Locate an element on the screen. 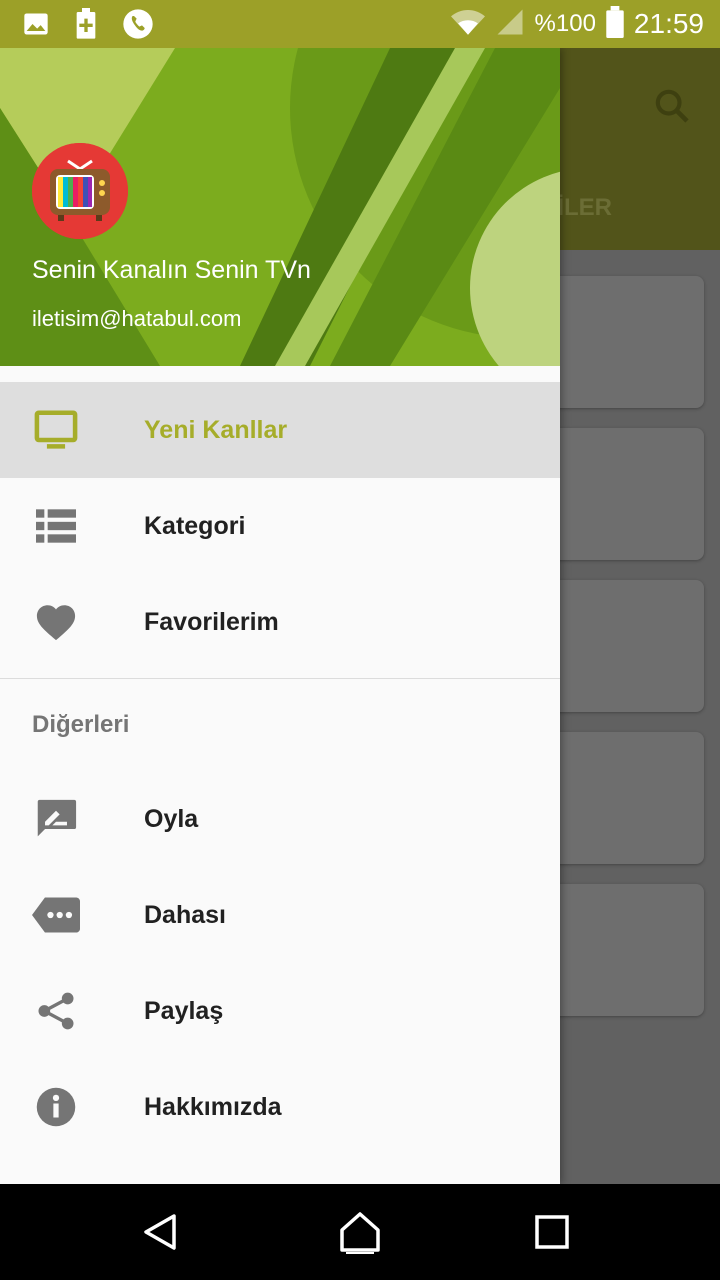  battery-icon is located at coordinates (615, 24).